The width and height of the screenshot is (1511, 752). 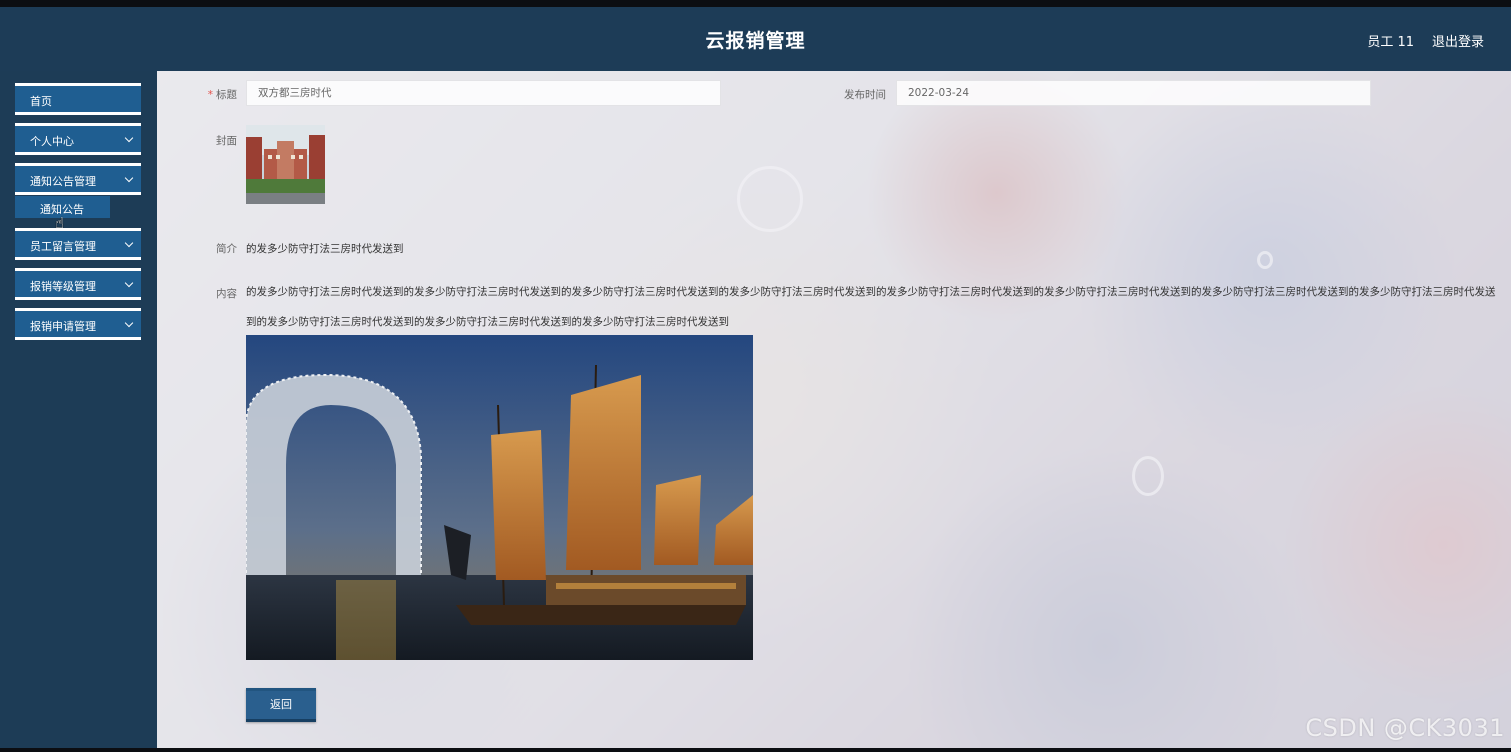 I want to click on sidebar-item-application-management: 报销申请管理, so click(x=78, y=324).